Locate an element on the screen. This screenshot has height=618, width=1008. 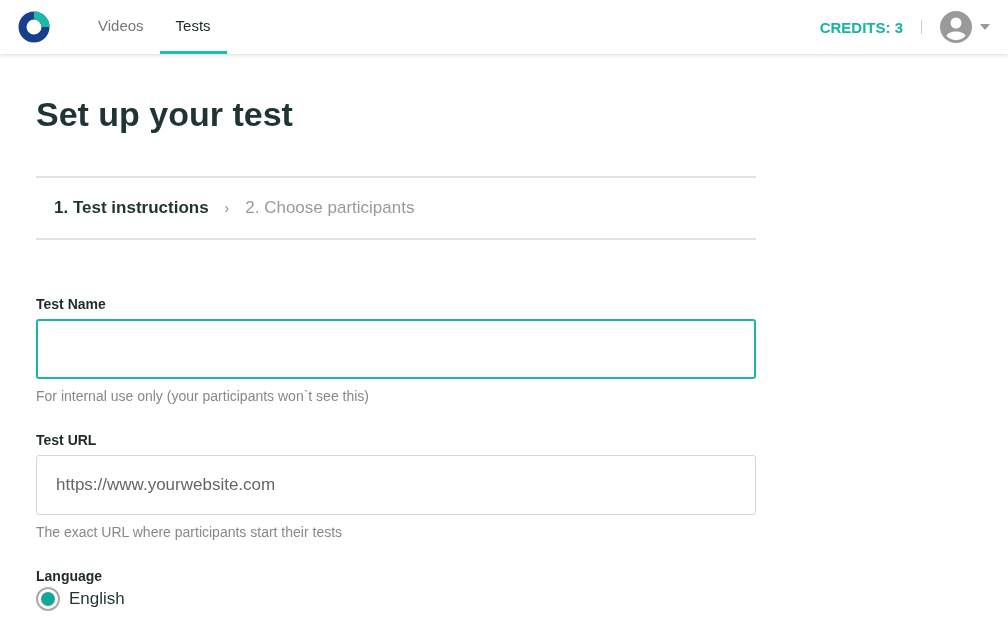
help-text: The exact URL where participants start their tests is located at coordinates (190, 532).